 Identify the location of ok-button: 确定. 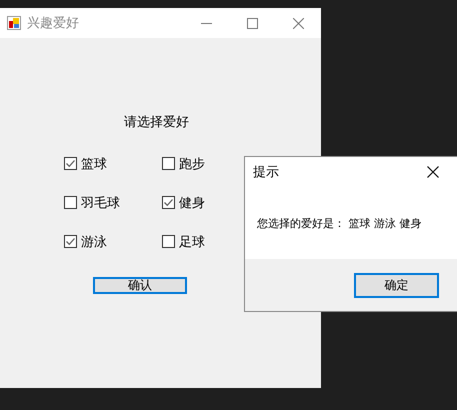
(396, 285).